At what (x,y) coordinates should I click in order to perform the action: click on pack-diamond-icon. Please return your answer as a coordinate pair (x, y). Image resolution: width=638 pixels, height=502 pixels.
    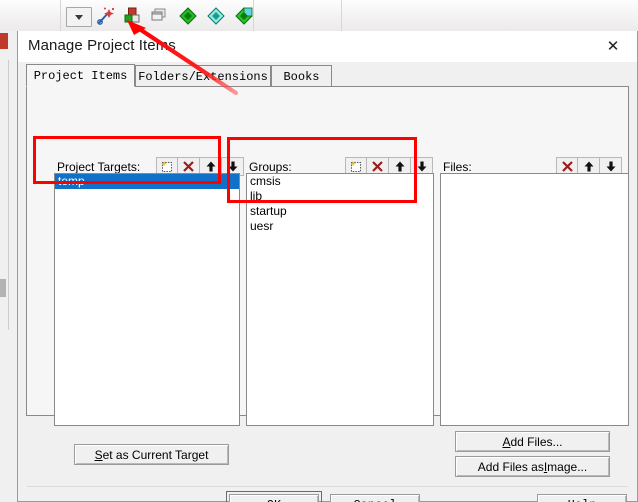
    Looking at the image, I should click on (244, 16).